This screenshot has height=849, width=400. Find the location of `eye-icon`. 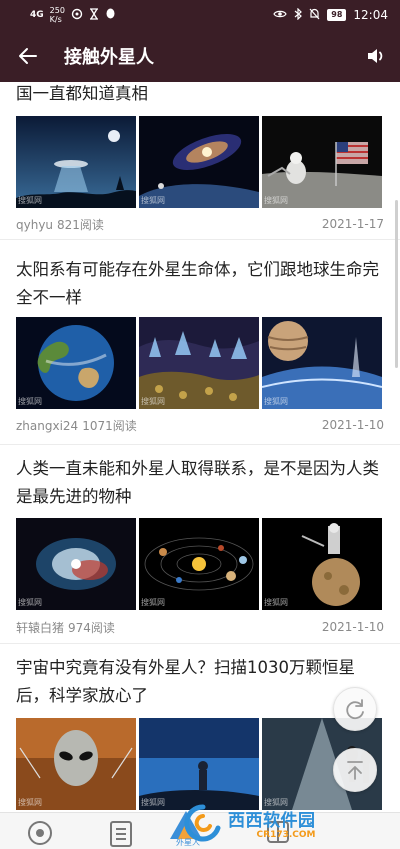

eye-icon is located at coordinates (280, 15).